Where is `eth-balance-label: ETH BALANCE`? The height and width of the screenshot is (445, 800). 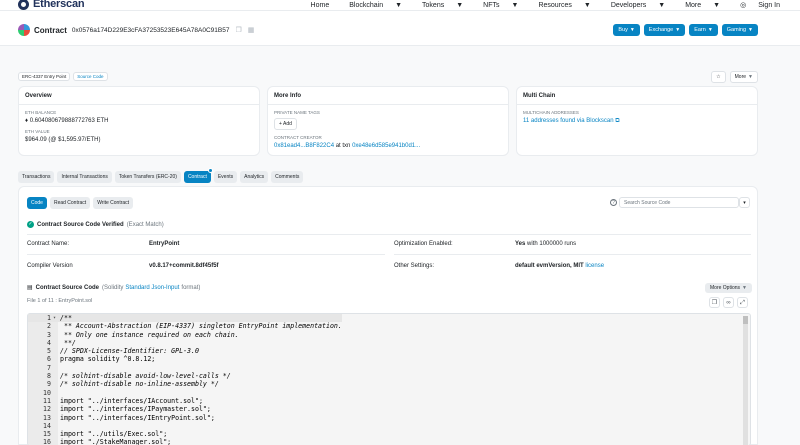 eth-balance-label: ETH BALANCE is located at coordinates (41, 112).